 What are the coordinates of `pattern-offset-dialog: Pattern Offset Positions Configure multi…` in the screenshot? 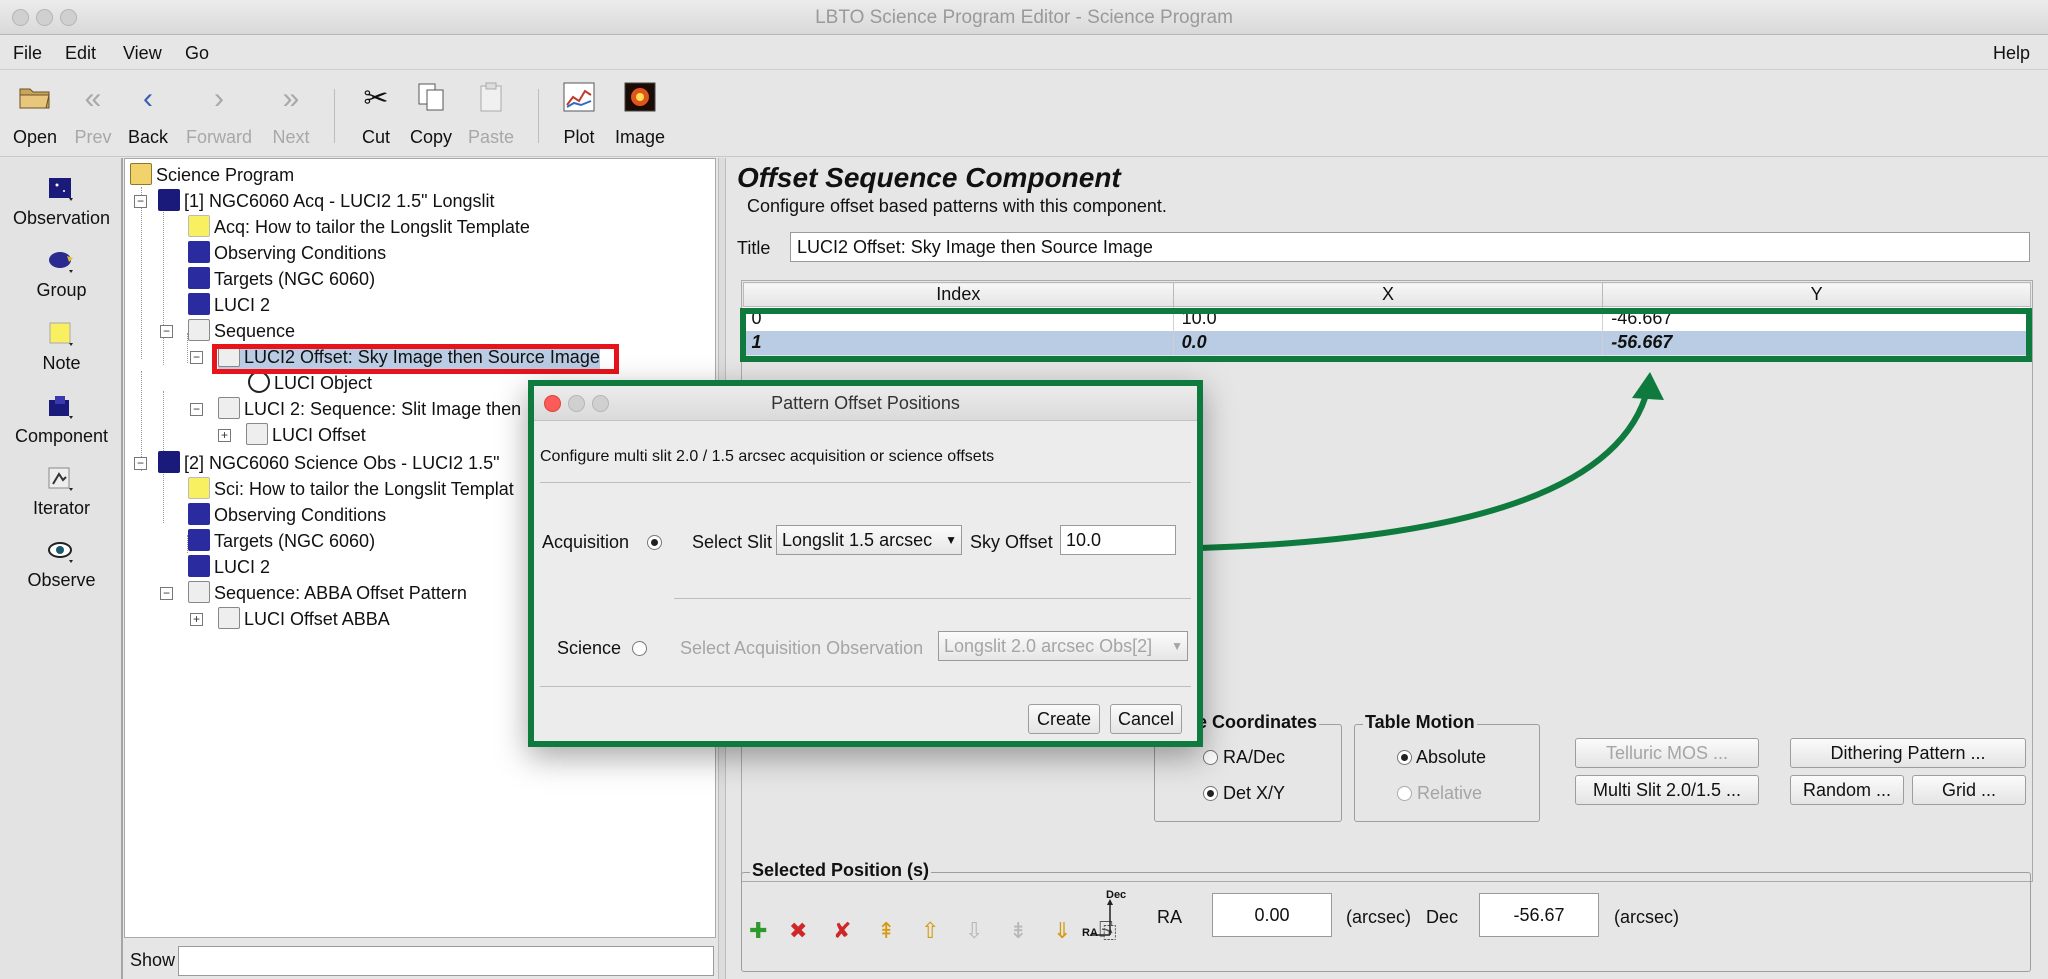 It's located at (865, 563).